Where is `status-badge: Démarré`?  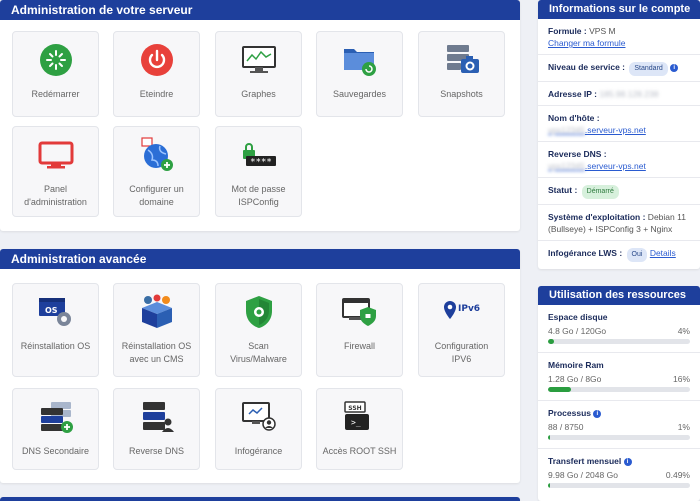 status-badge: Démarré is located at coordinates (600, 192).